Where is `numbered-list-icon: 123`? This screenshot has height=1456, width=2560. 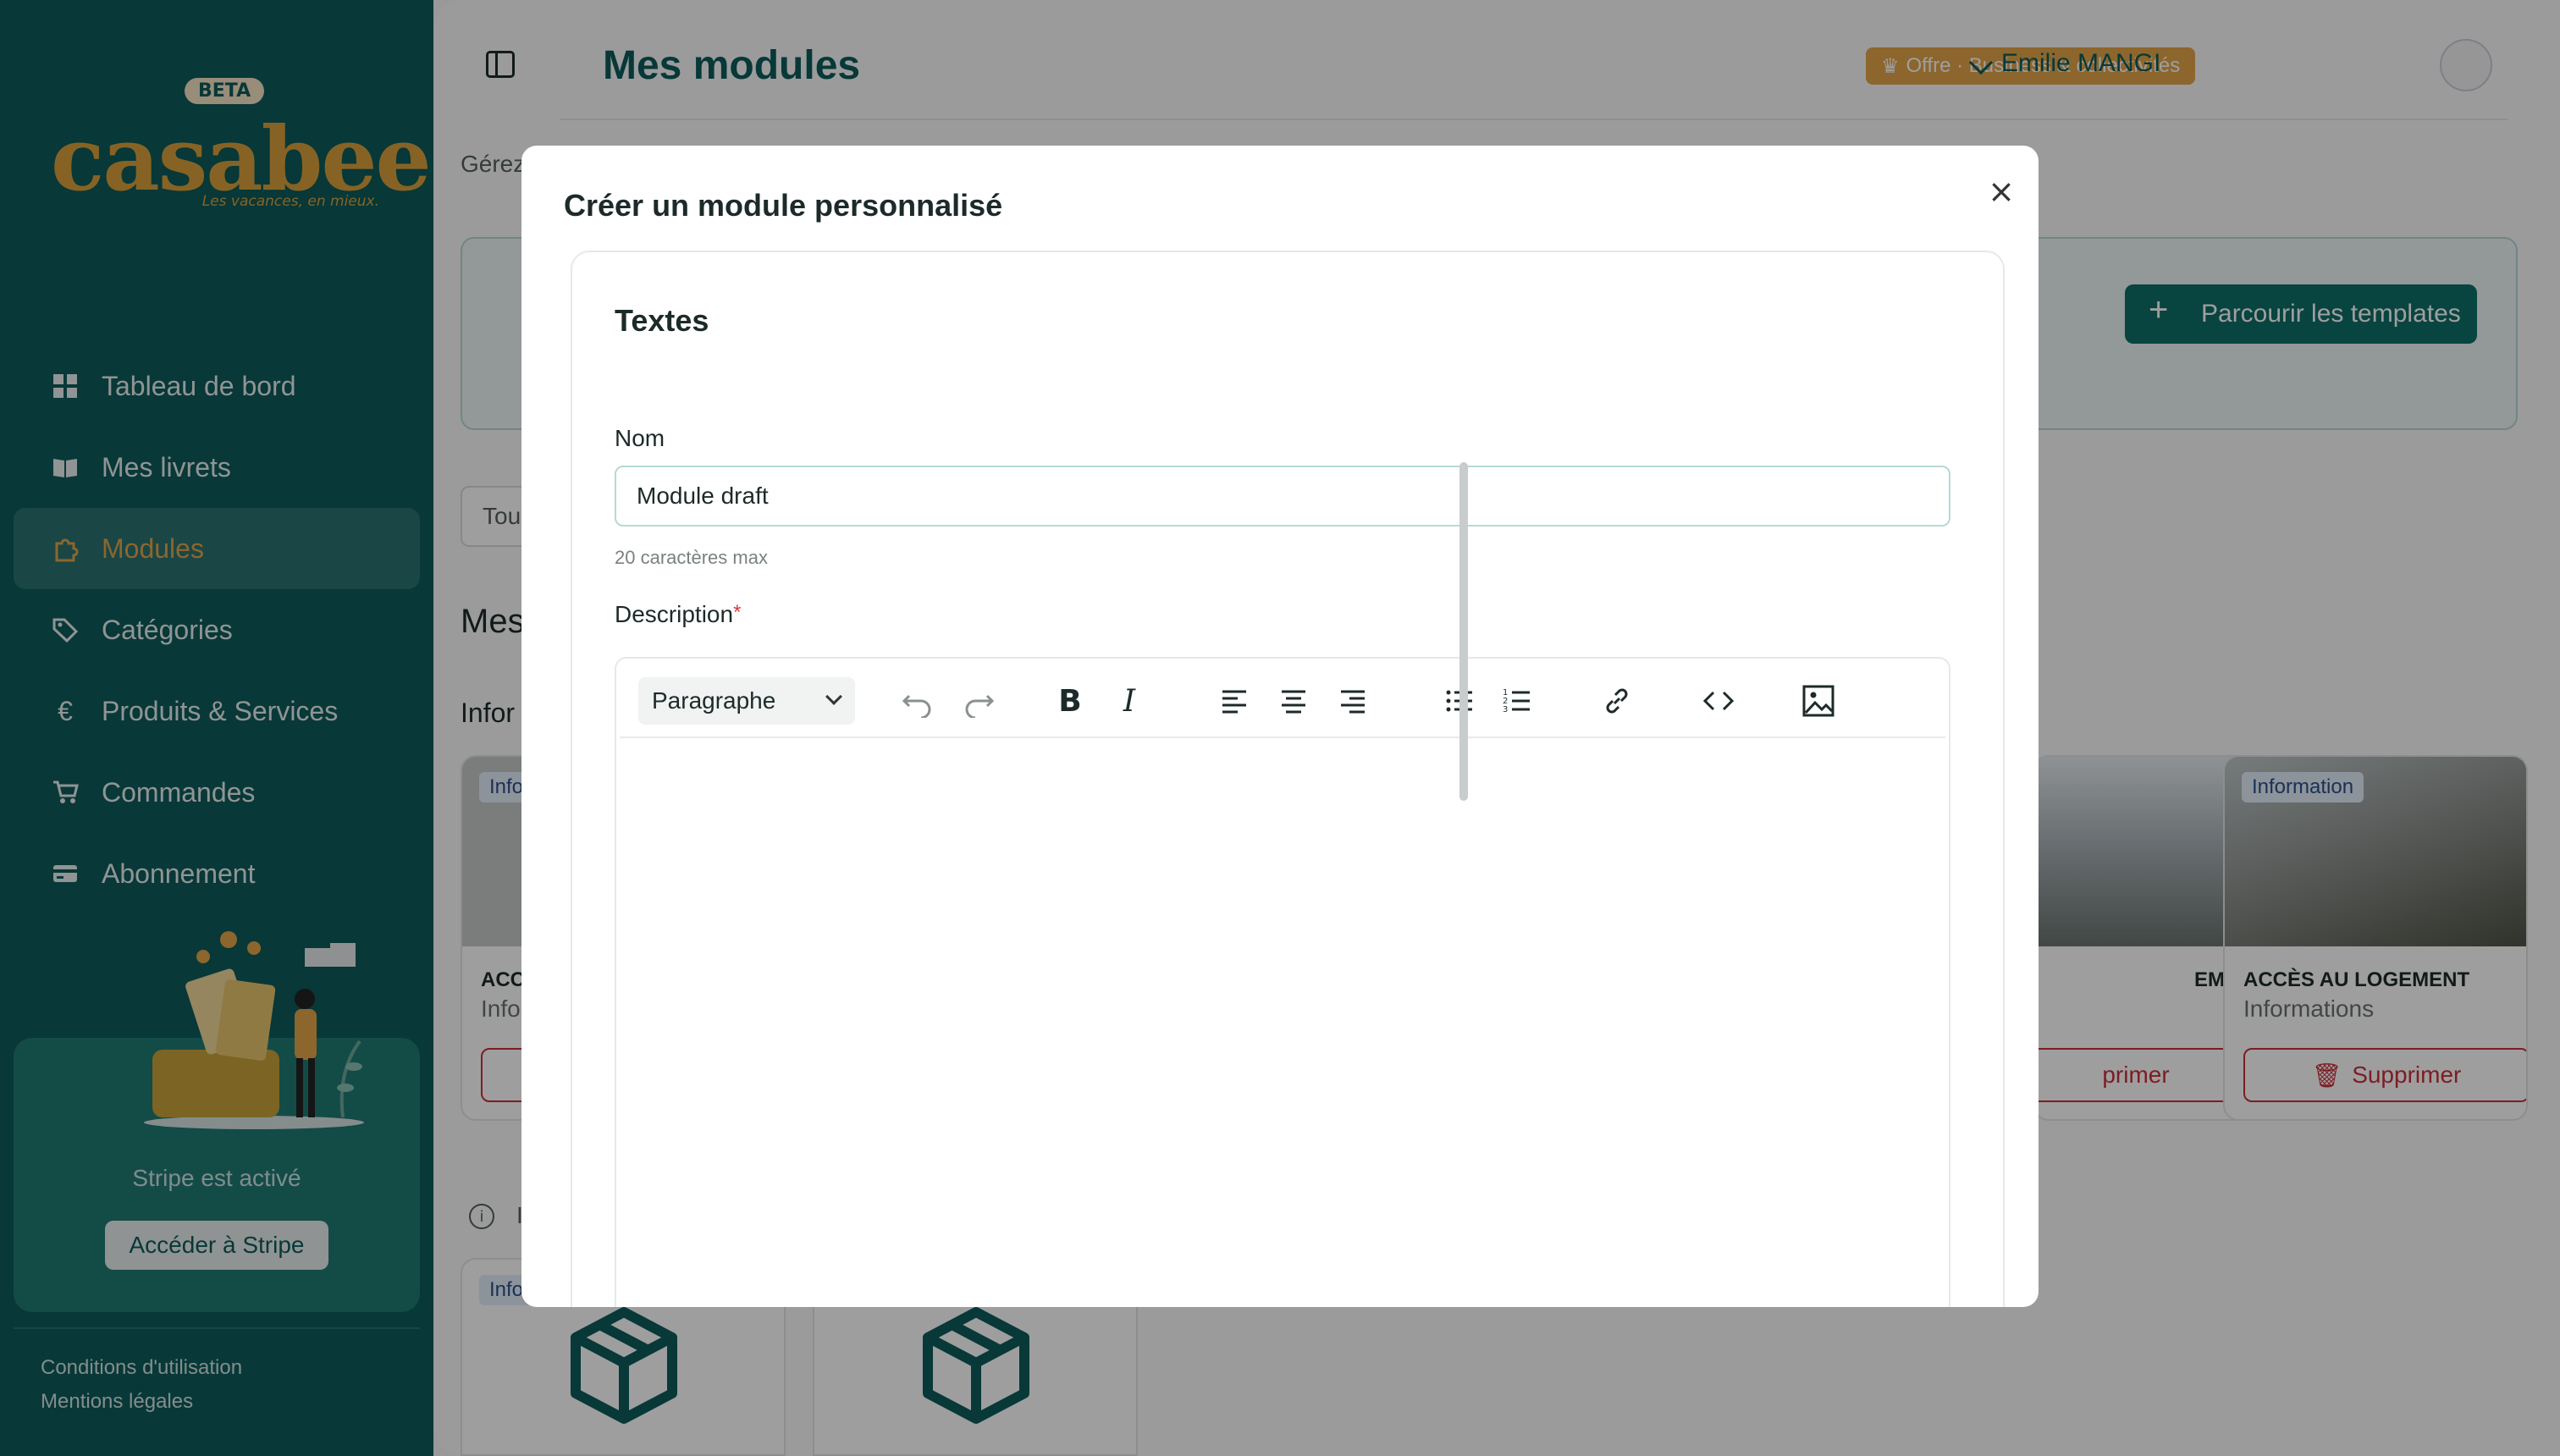
numbered-list-icon: 123 is located at coordinates (1517, 701).